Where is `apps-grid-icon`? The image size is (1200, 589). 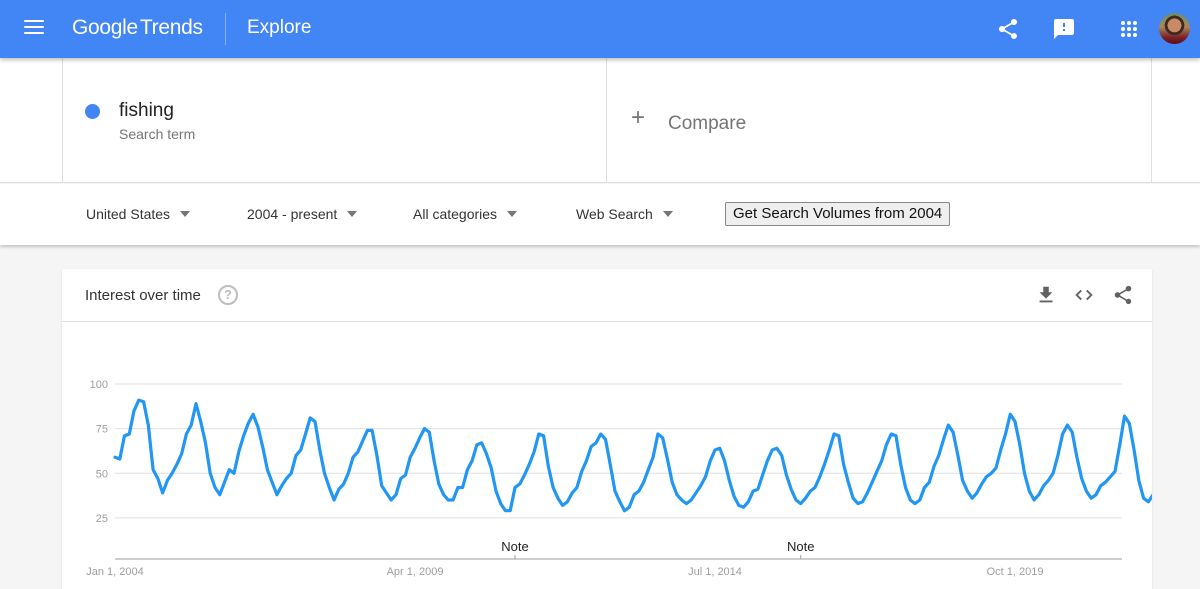
apps-grid-icon is located at coordinates (1129, 29).